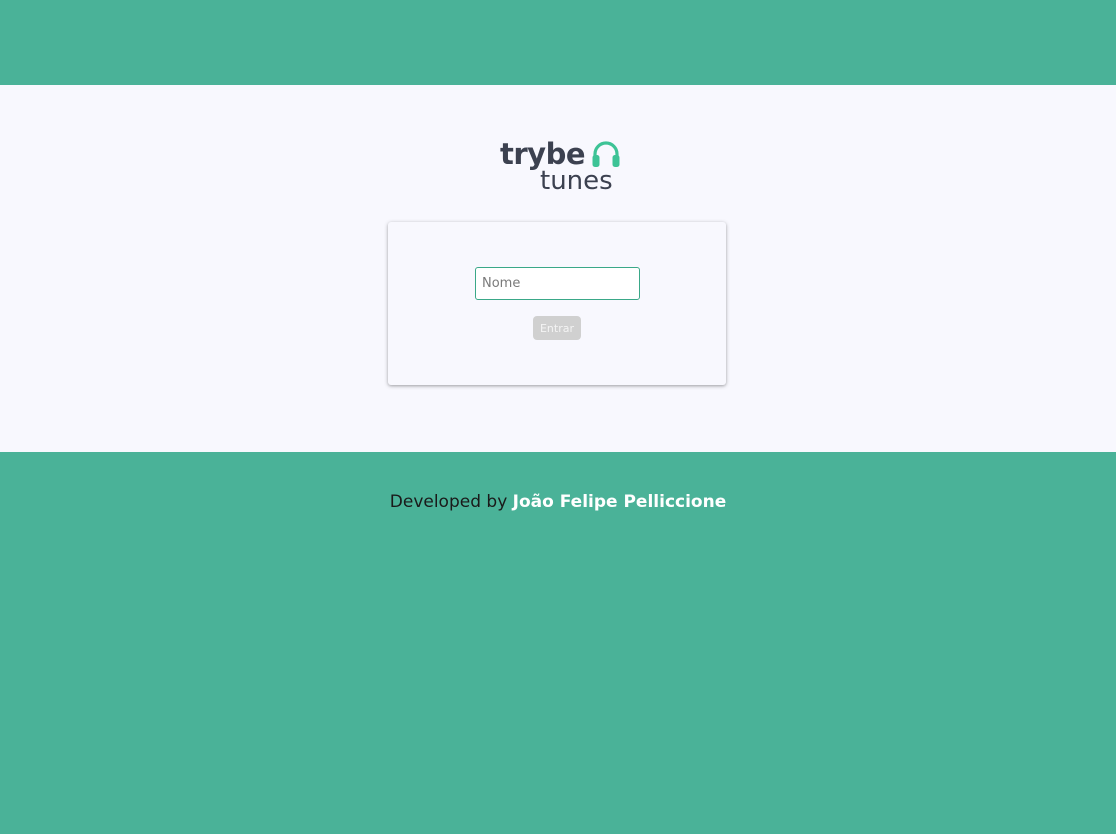 Image resolution: width=1116 pixels, height=834 pixels. I want to click on credit-prefix: Developed by, so click(448, 502).